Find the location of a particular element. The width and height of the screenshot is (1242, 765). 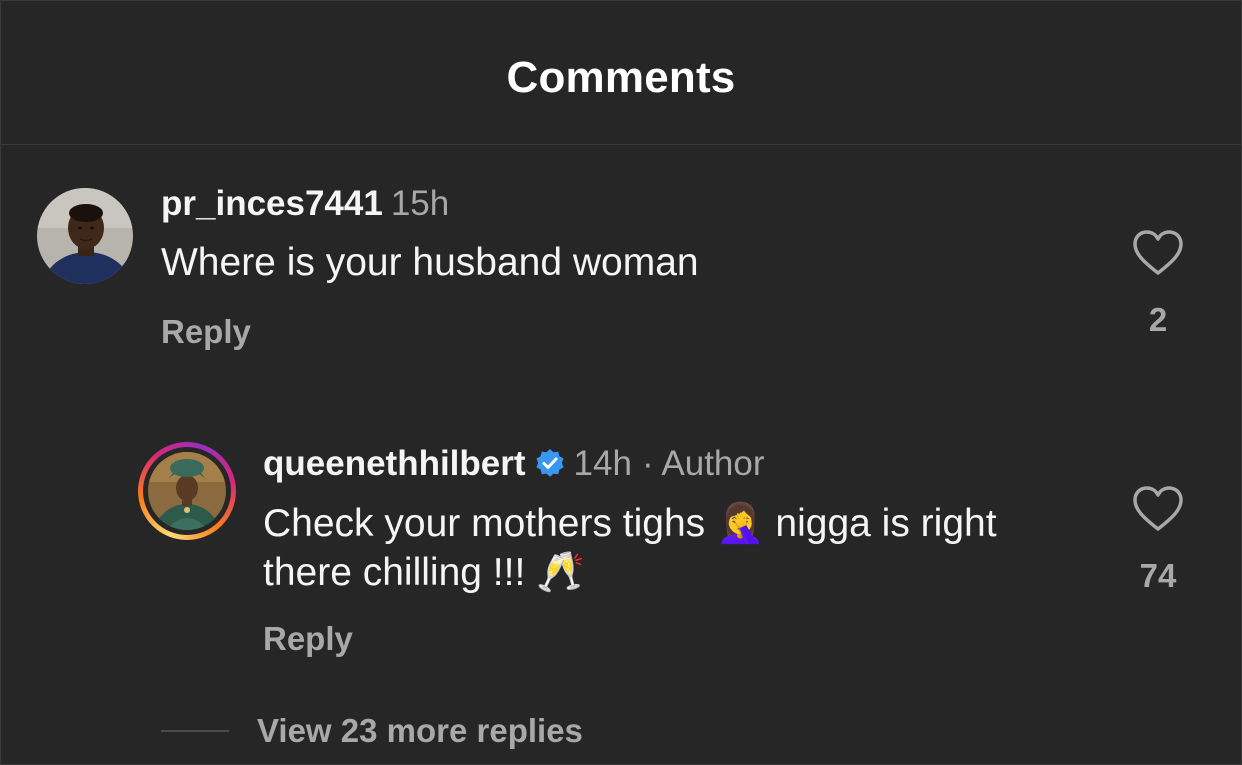

comment-timestamp: 14h is located at coordinates (602, 463).